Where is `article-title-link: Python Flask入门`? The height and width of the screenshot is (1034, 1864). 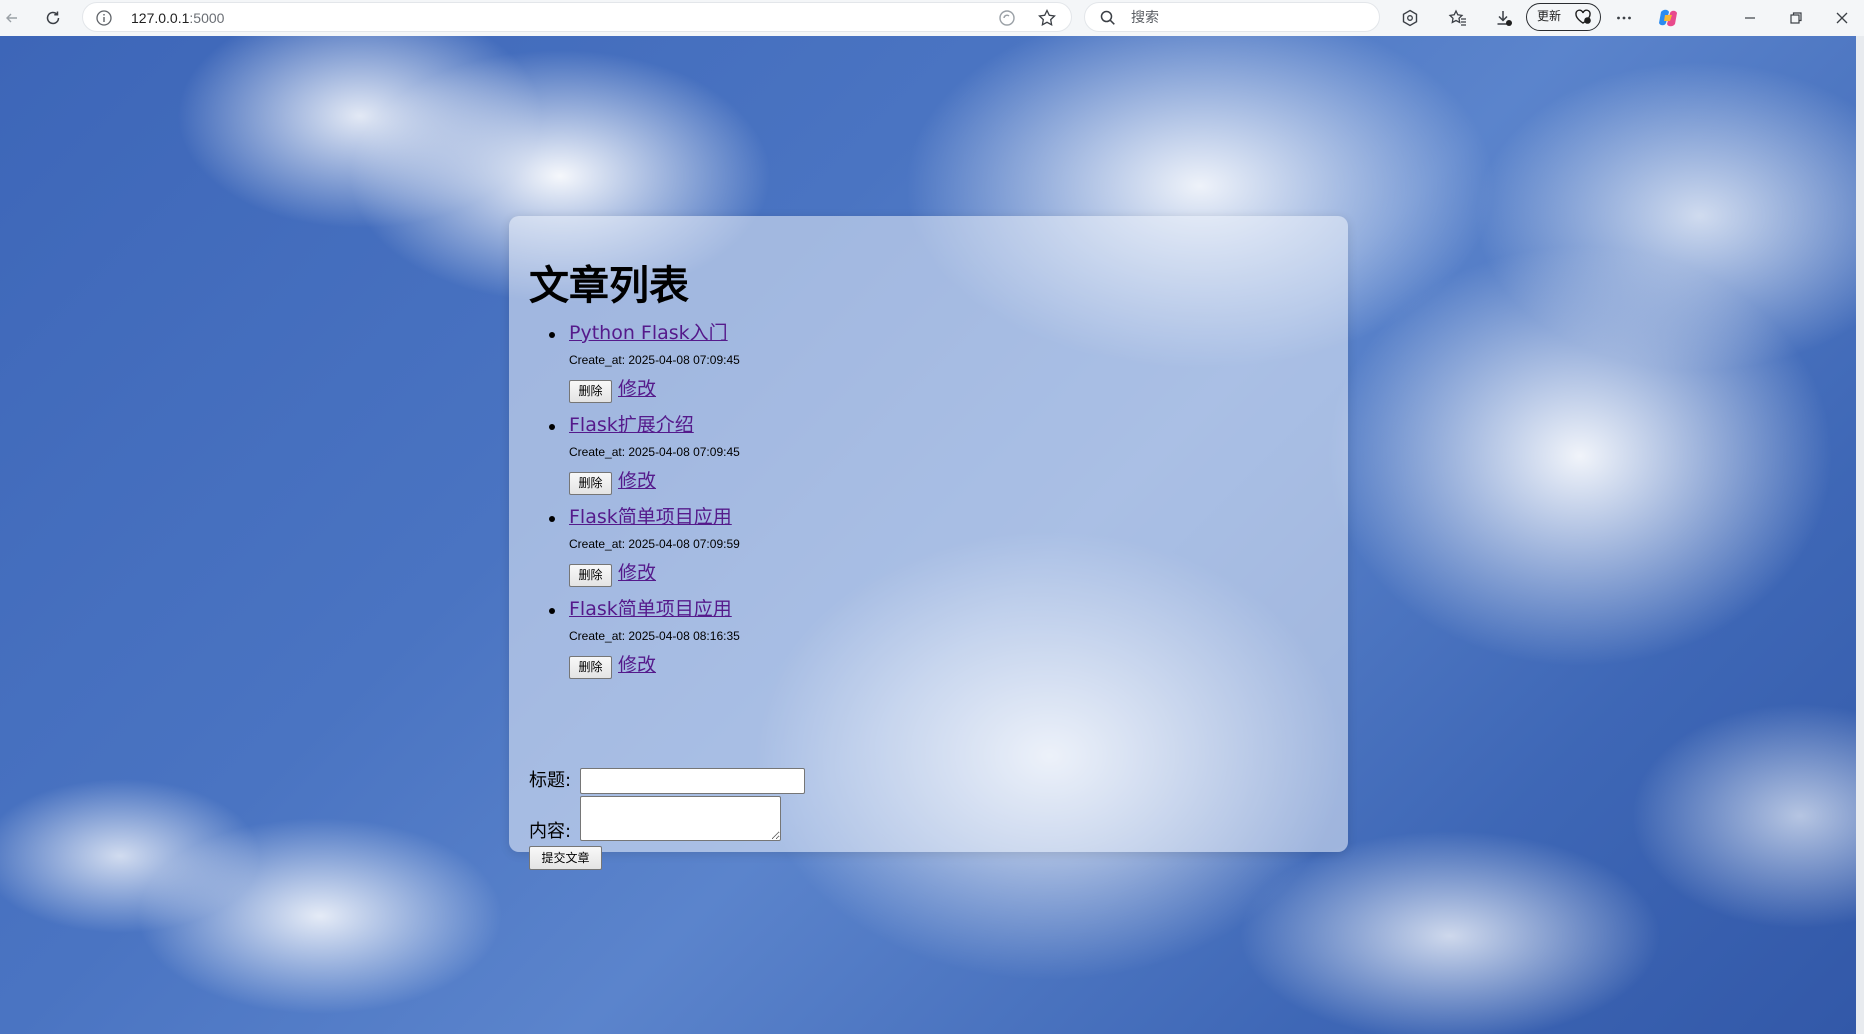 article-title-link: Python Flask入门 is located at coordinates (648, 333).